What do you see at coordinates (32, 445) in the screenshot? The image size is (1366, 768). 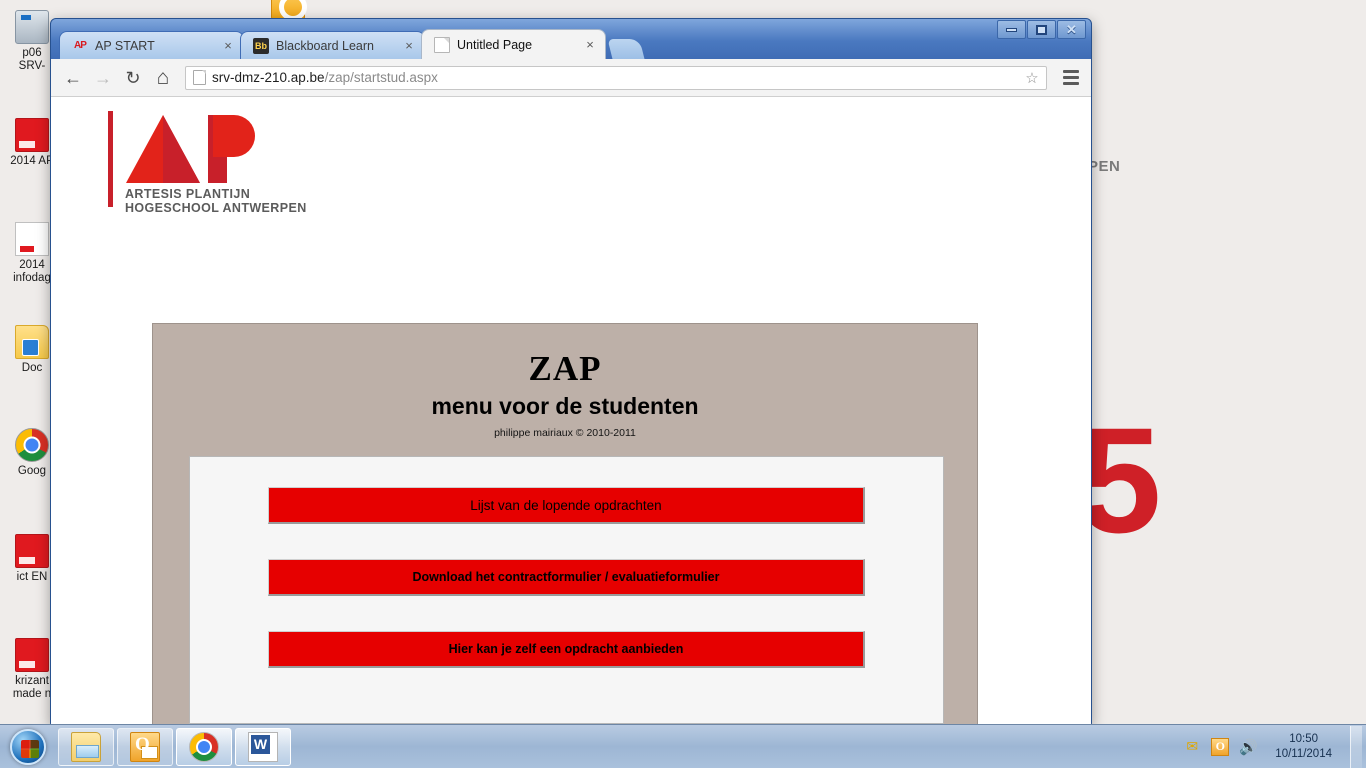 I see `chrome-shortcut-icon` at bounding box center [32, 445].